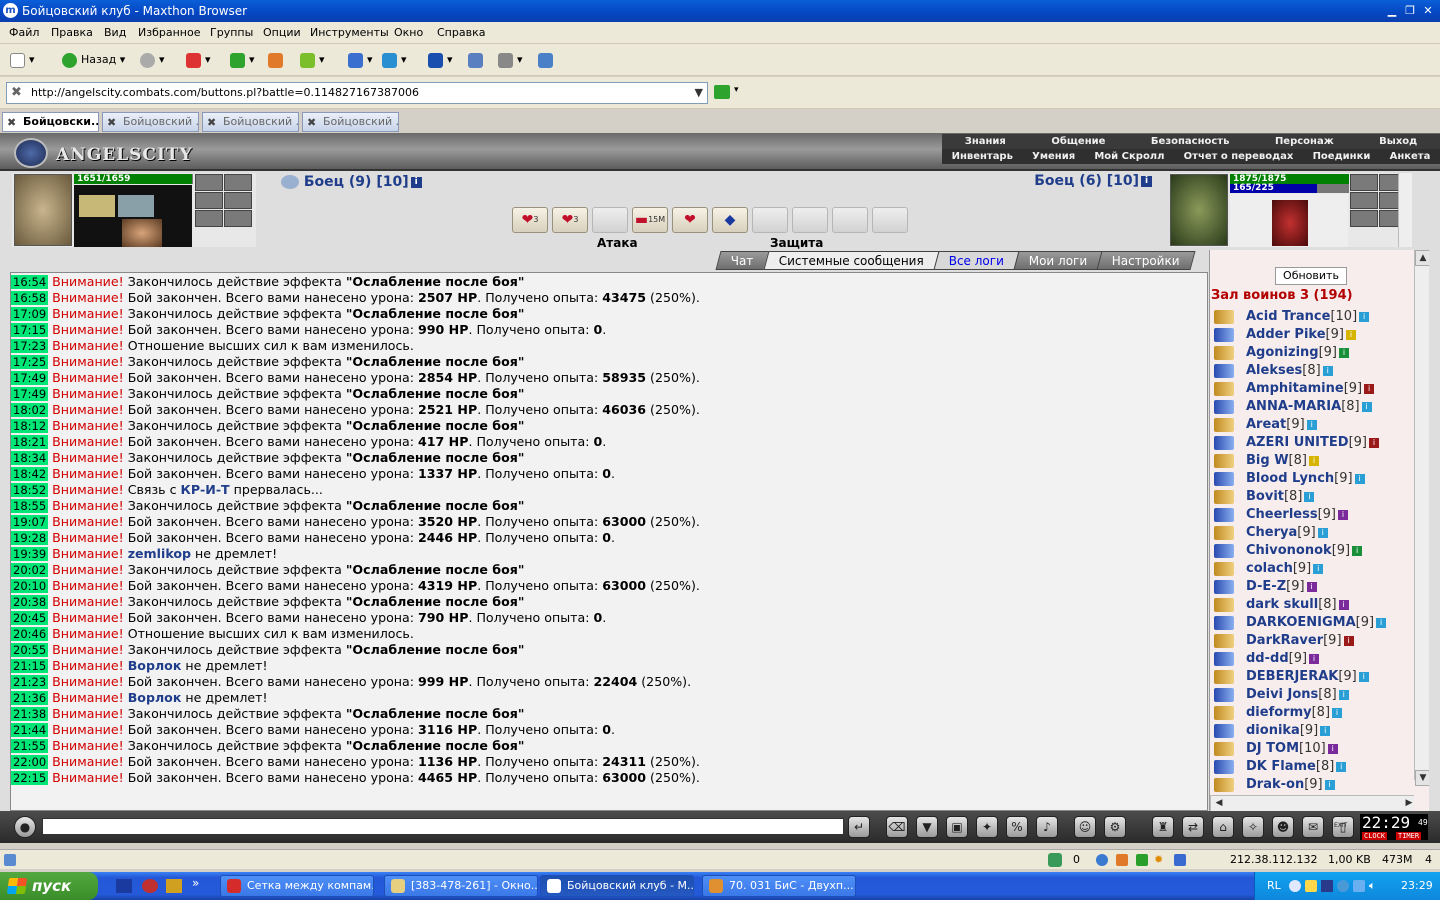 This screenshot has height=900, width=1440. What do you see at coordinates (1163, 827) in the screenshot?
I see `bag-icon: ♜` at bounding box center [1163, 827].